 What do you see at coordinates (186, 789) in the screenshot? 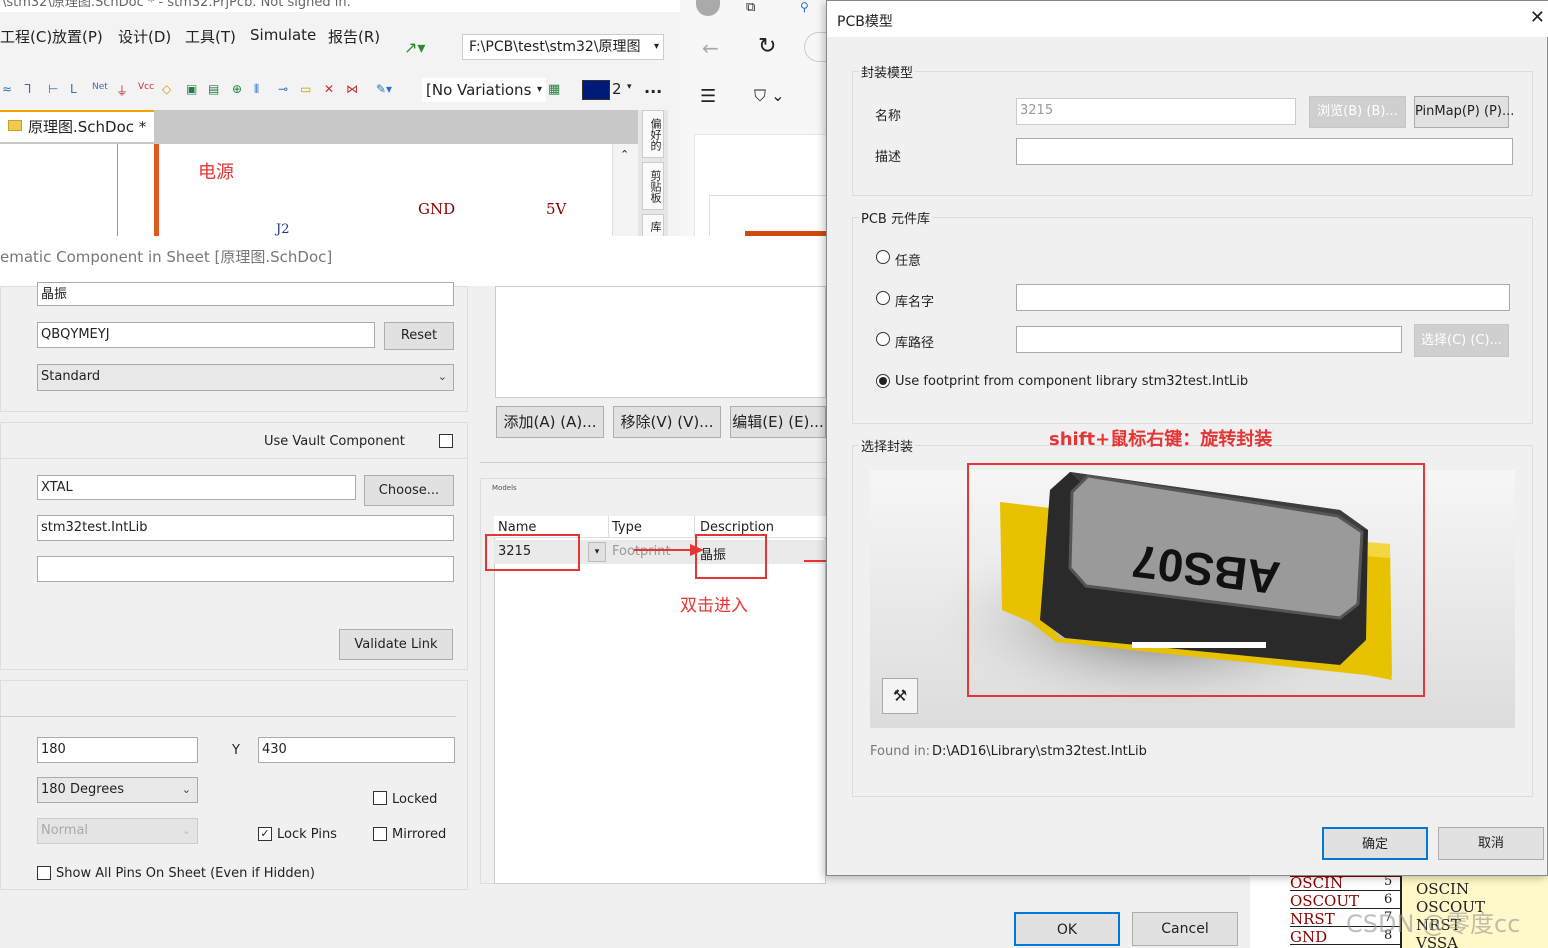
I see `chevron-down-icon: ⌄` at bounding box center [186, 789].